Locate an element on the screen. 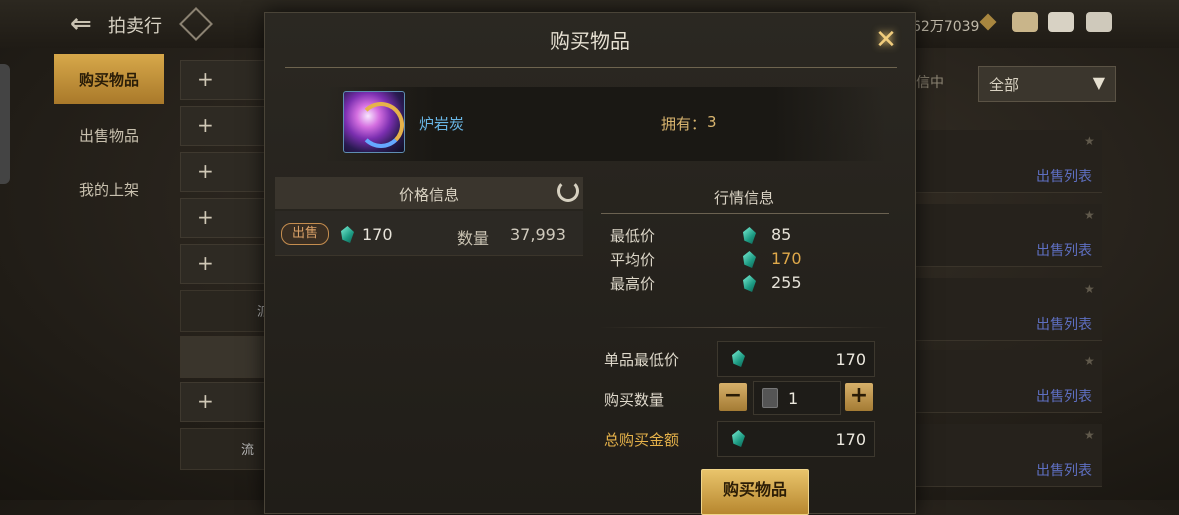 The width and height of the screenshot is (1179, 515). listing-price: 170 is located at coordinates (377, 234).